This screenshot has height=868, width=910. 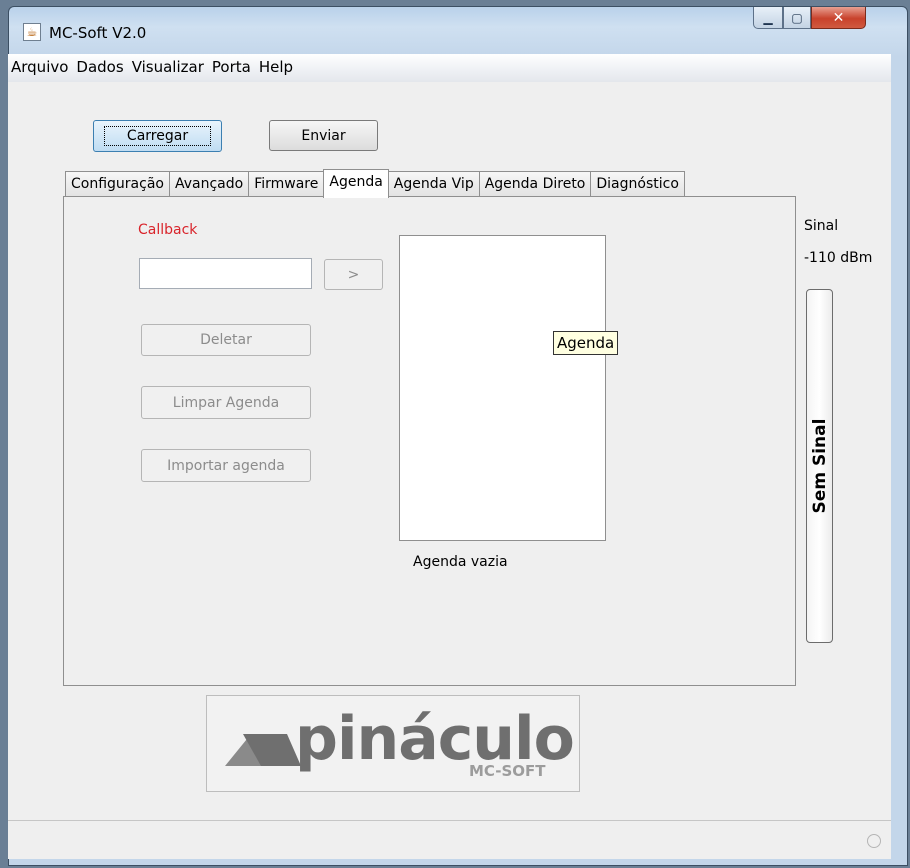 I want to click on callback-label: Callback, so click(x=168, y=230).